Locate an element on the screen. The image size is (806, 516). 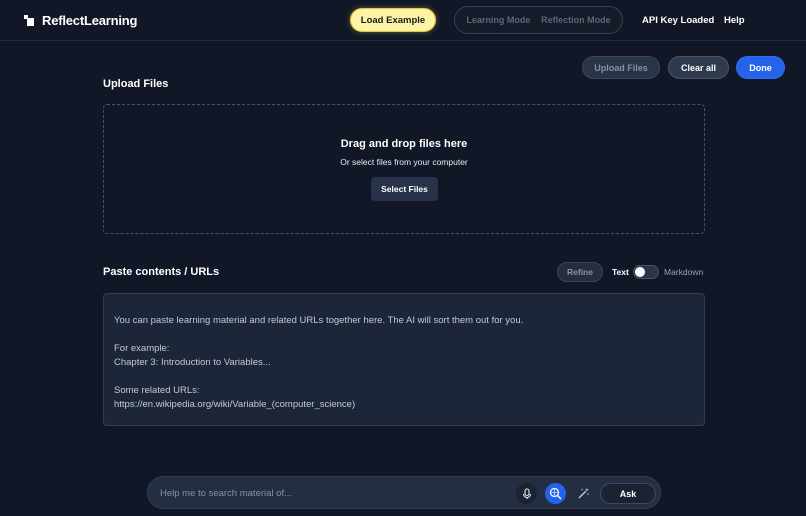
app-logo: ReflectLearning is located at coordinates (80, 20).